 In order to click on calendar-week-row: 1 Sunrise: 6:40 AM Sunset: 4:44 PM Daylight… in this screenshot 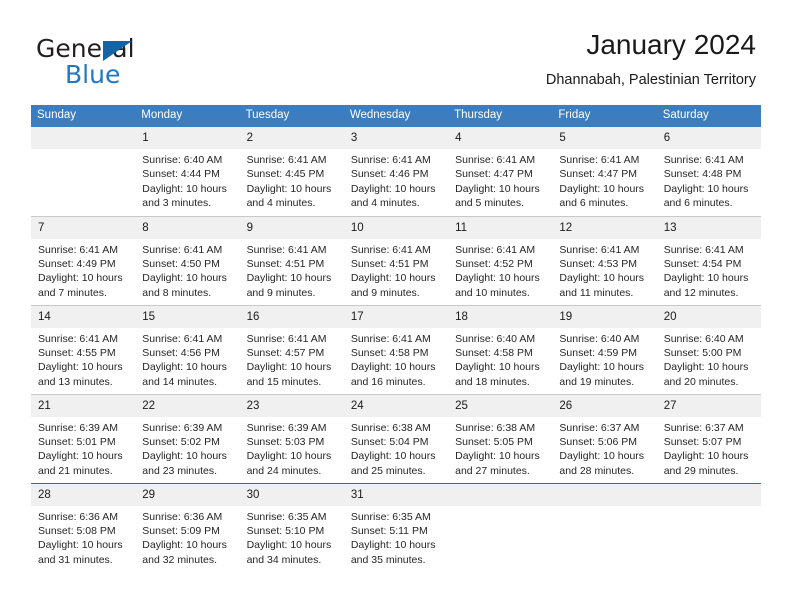, I will do `click(396, 171)`.